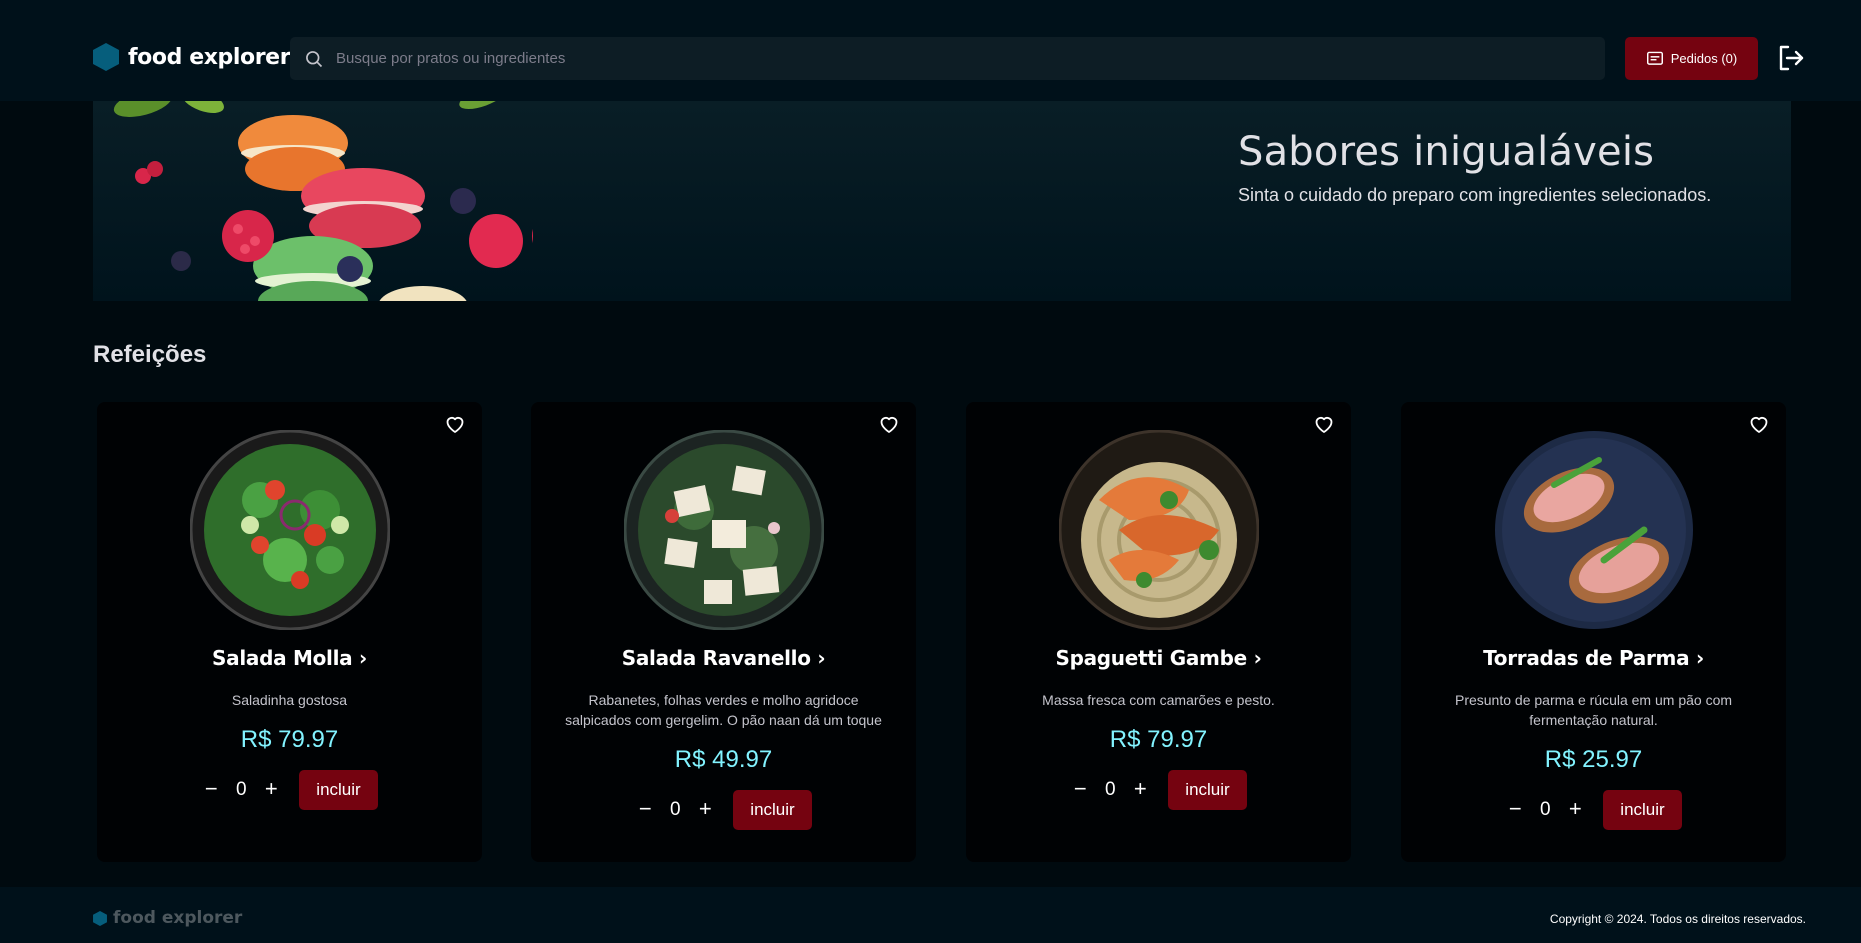  What do you see at coordinates (1158, 658) in the screenshot?
I see `dish-name: Spaguetti Gambe ›` at bounding box center [1158, 658].